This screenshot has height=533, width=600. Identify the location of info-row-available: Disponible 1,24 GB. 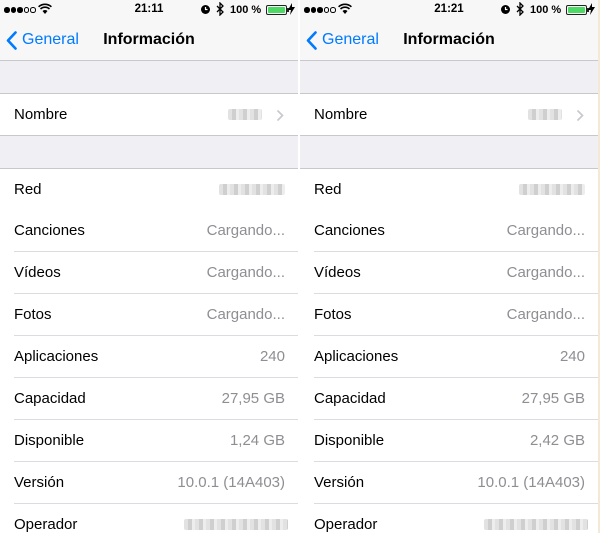
(149, 441).